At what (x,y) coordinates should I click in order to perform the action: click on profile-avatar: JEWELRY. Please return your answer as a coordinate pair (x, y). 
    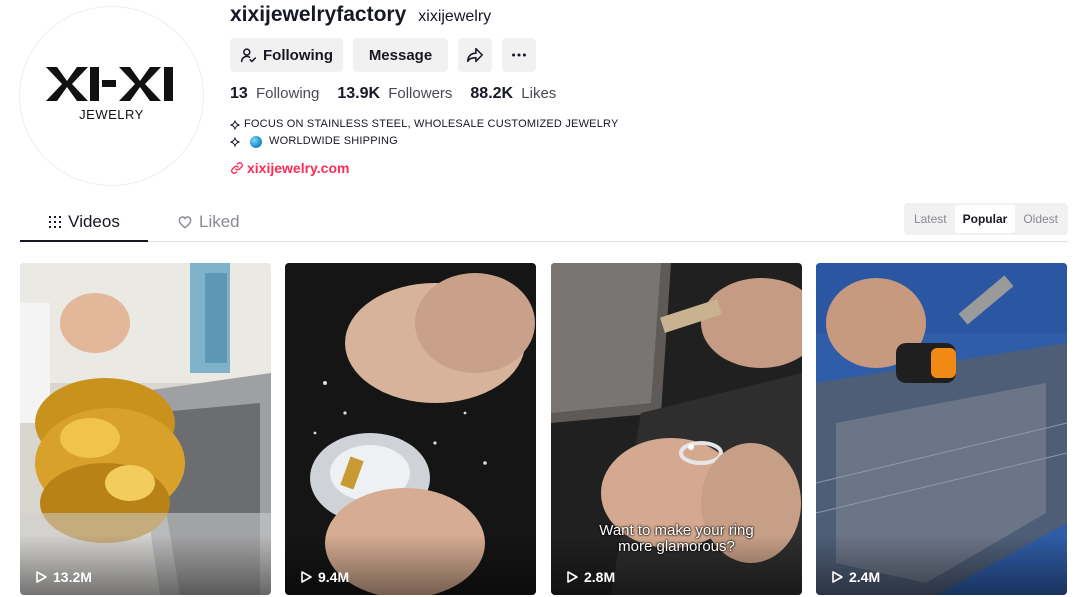
    Looking at the image, I should click on (111, 96).